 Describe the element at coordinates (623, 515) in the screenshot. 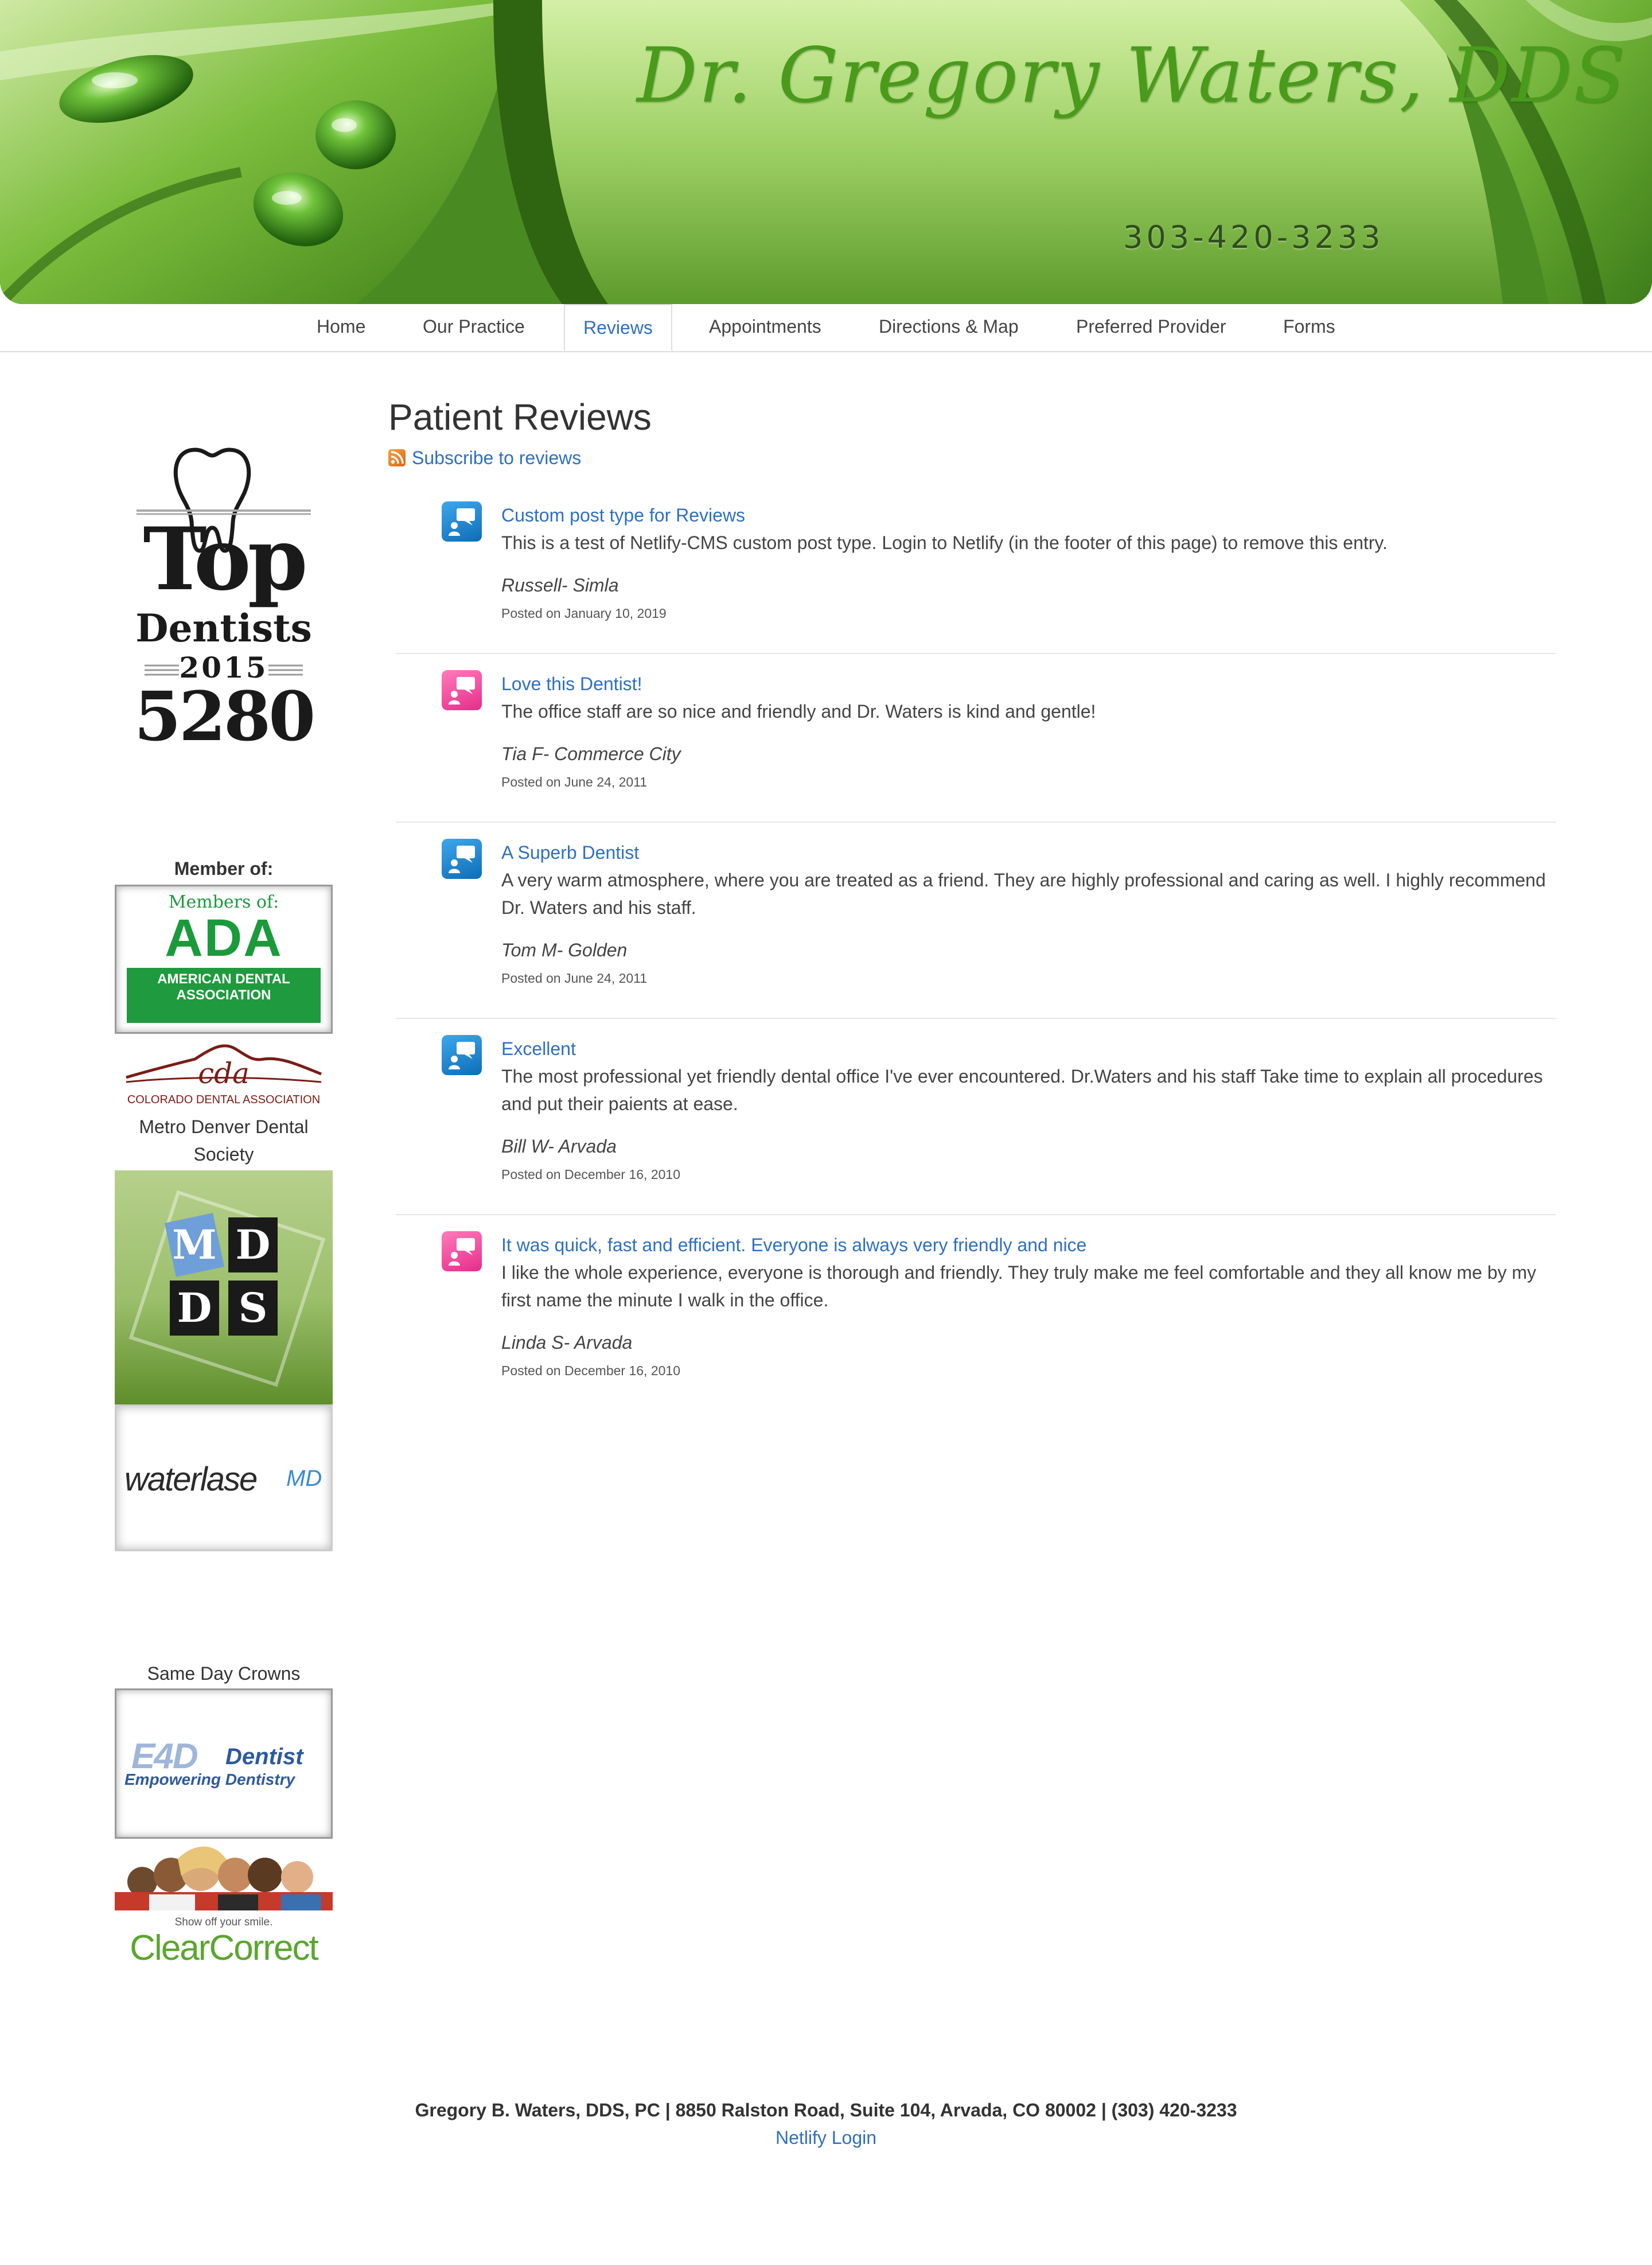

I see `review-title: Custom post type for Reviews` at that location.